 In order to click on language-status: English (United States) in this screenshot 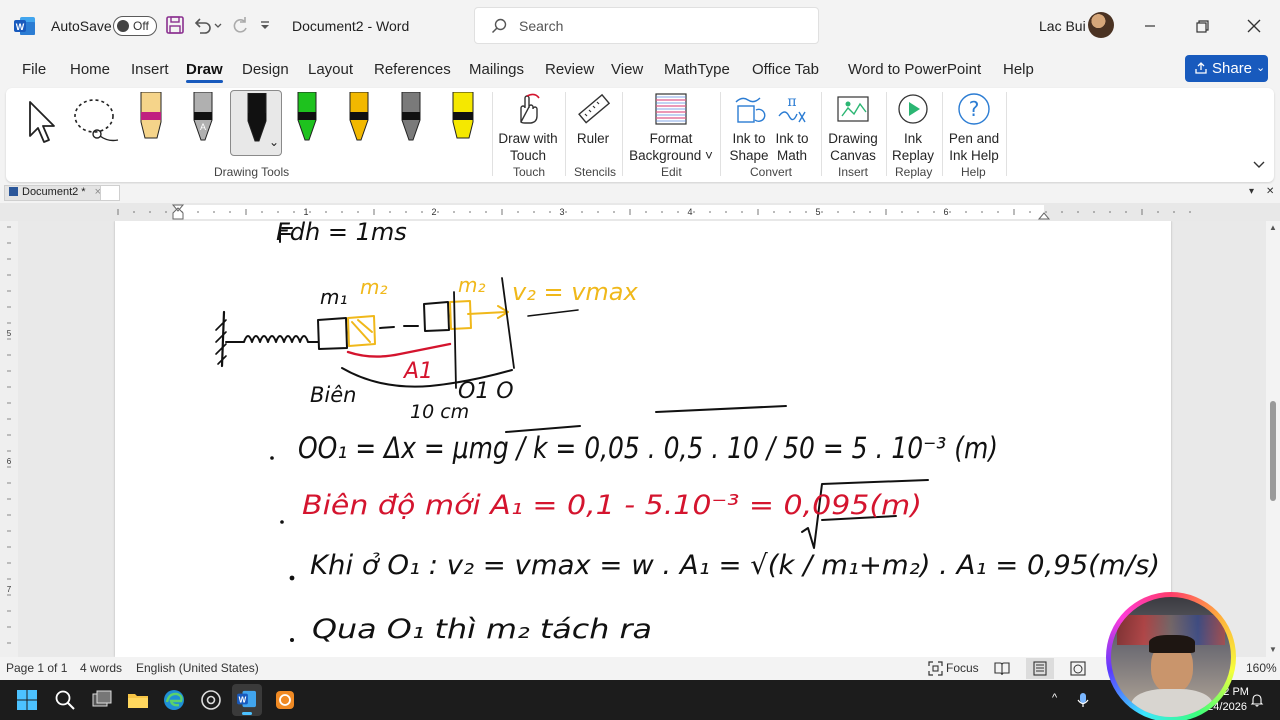, I will do `click(197, 668)`.